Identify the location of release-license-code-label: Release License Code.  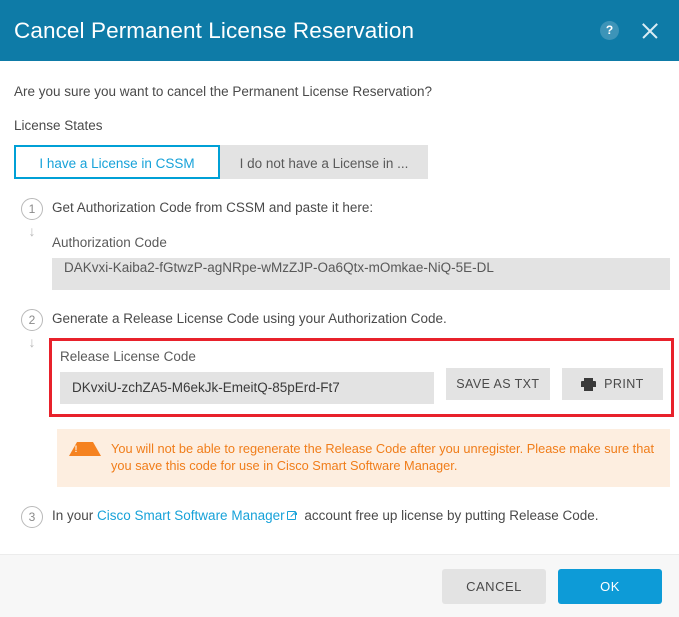
(128, 356).